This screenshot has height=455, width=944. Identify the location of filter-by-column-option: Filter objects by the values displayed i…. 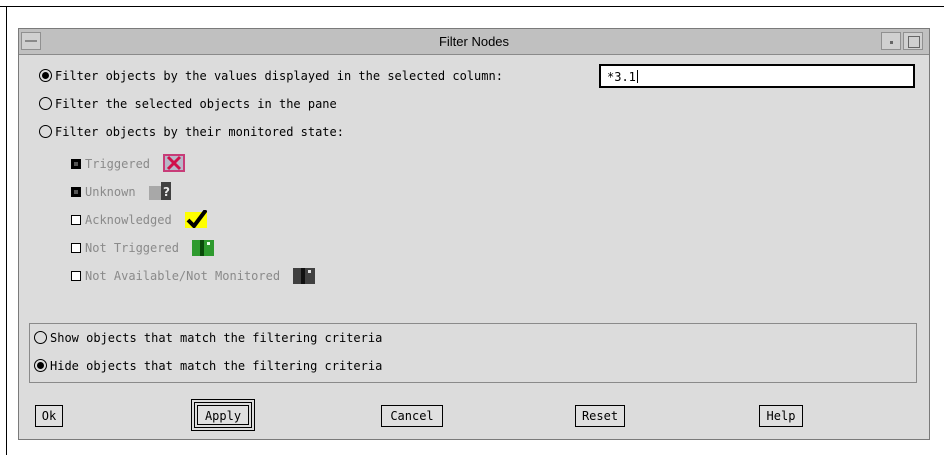
(271, 76).